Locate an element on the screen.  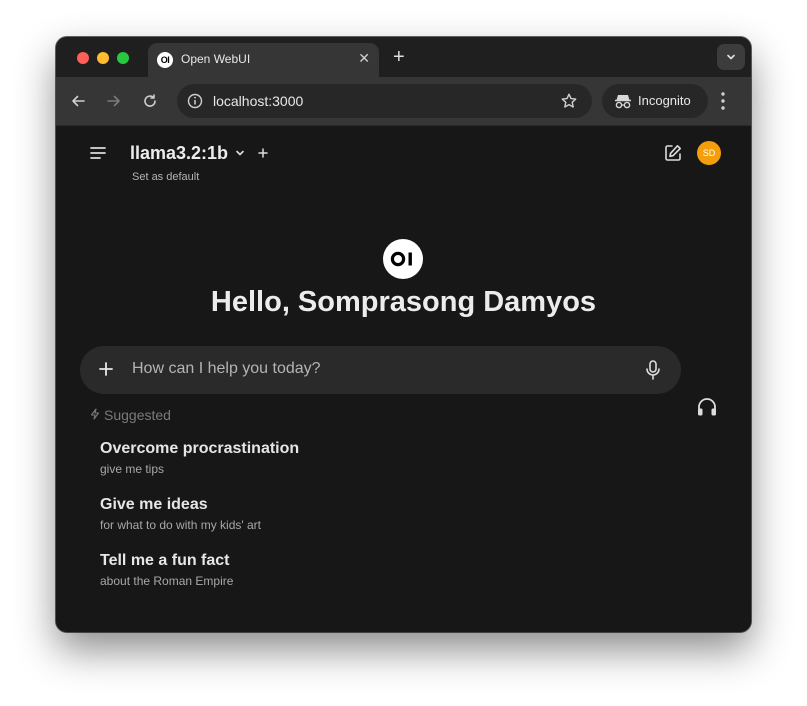
set-as-default-link: Set as default is located at coordinates (165, 177).